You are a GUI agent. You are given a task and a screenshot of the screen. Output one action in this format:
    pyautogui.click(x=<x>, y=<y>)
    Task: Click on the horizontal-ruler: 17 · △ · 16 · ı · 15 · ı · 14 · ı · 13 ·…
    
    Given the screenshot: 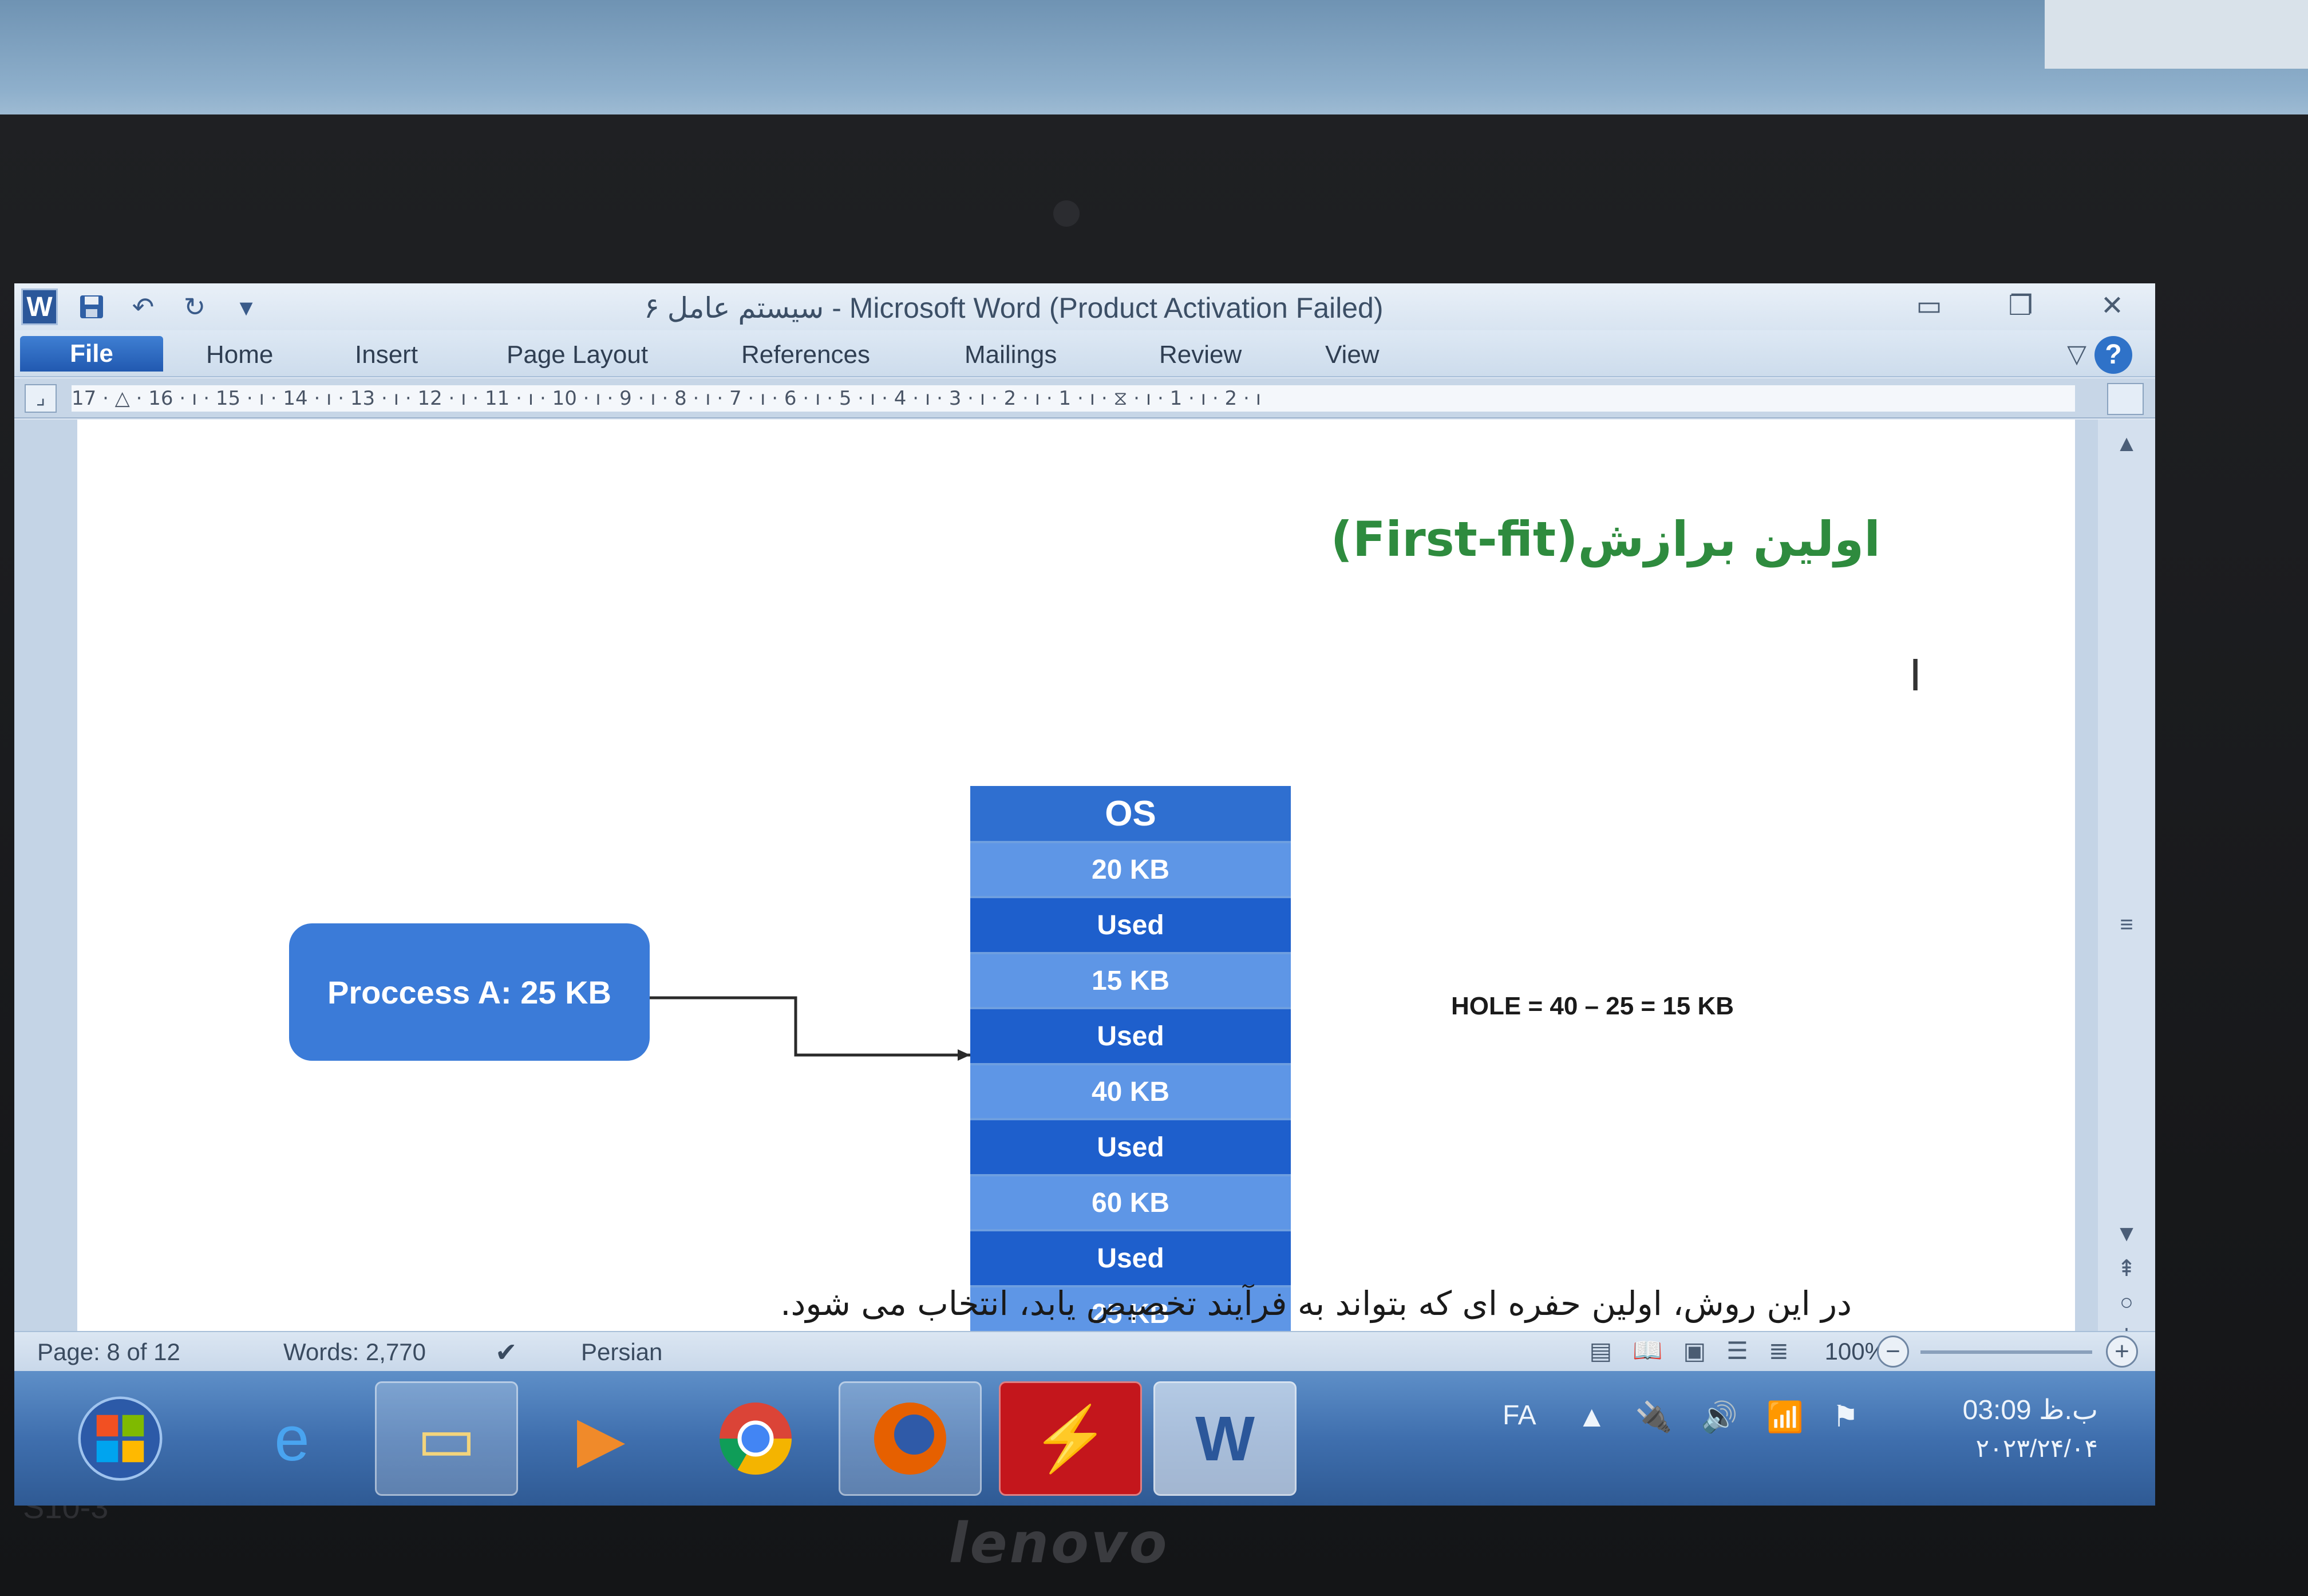 What is the action you would take?
    pyautogui.click(x=1073, y=398)
    